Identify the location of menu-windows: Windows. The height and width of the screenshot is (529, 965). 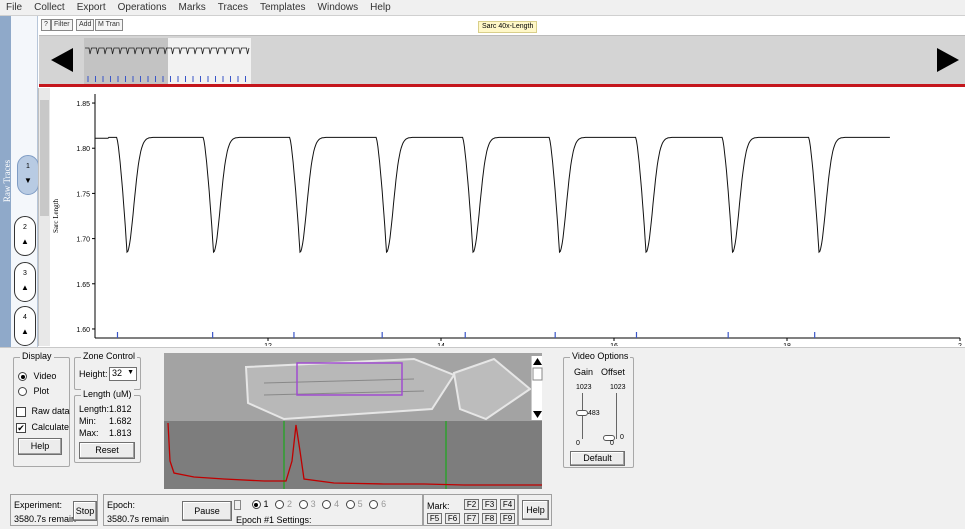
(338, 8).